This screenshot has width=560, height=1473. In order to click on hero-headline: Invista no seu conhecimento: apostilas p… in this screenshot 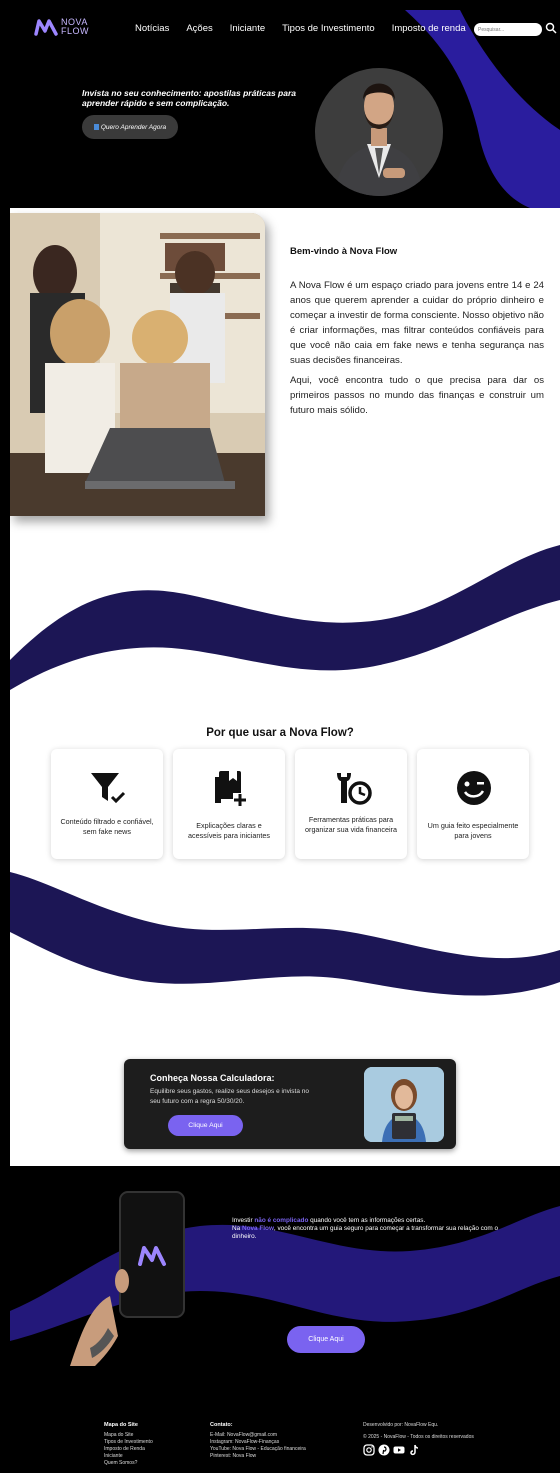, I will do `click(189, 98)`.